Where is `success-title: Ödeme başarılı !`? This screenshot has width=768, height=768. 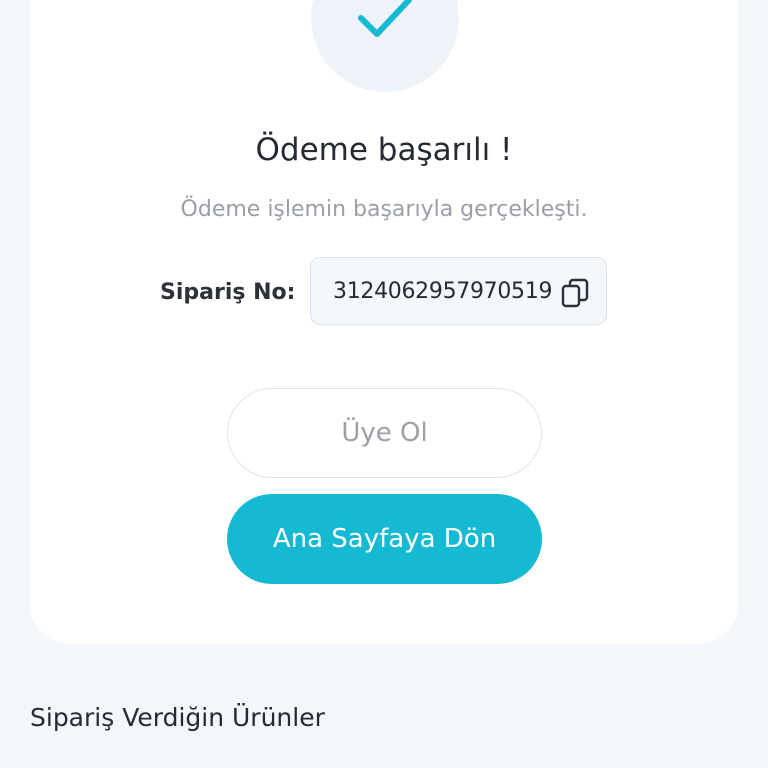
success-title: Ödeme başarılı ! is located at coordinates (384, 150).